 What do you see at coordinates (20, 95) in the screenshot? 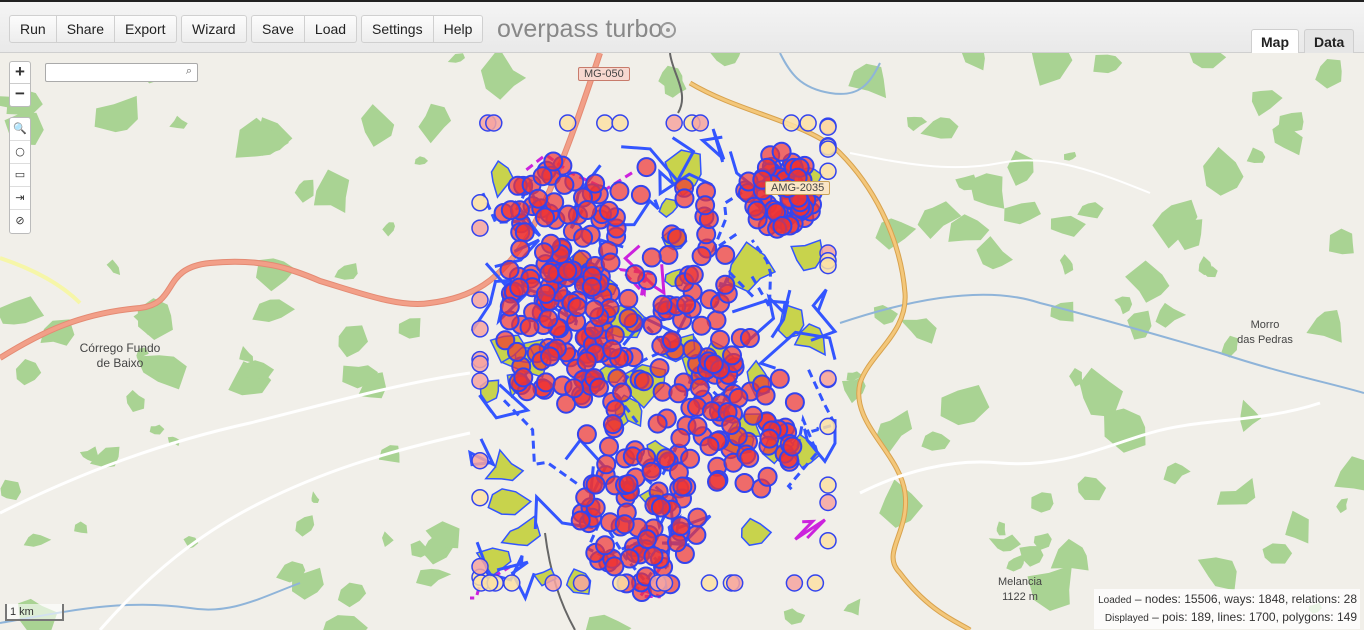
I see `zoom-out-button: −` at bounding box center [20, 95].